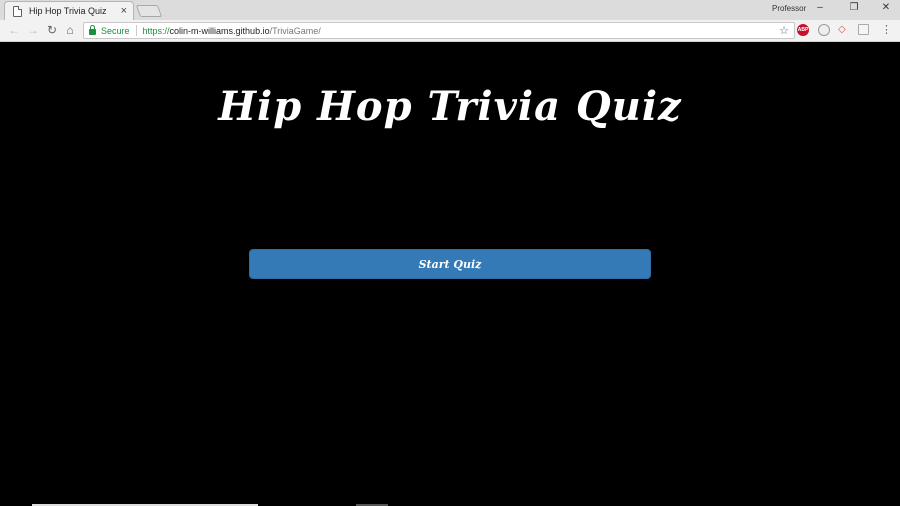 This screenshot has width=900, height=506. I want to click on tab-close-icon: ×, so click(124, 11).